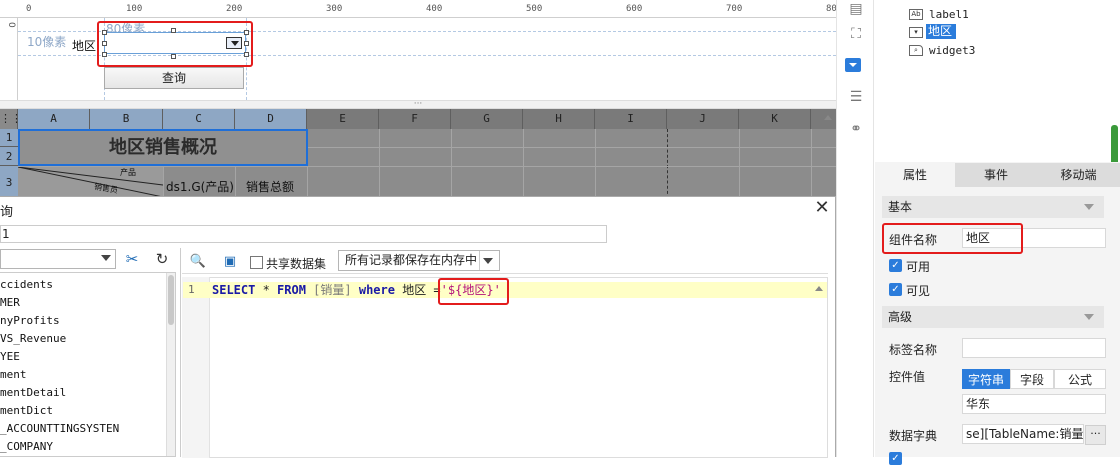 Image resolution: width=1120 pixels, height=465 pixels. What do you see at coordinates (895, 289) in the screenshot?
I see `visible-checkbox: ✓` at bounding box center [895, 289].